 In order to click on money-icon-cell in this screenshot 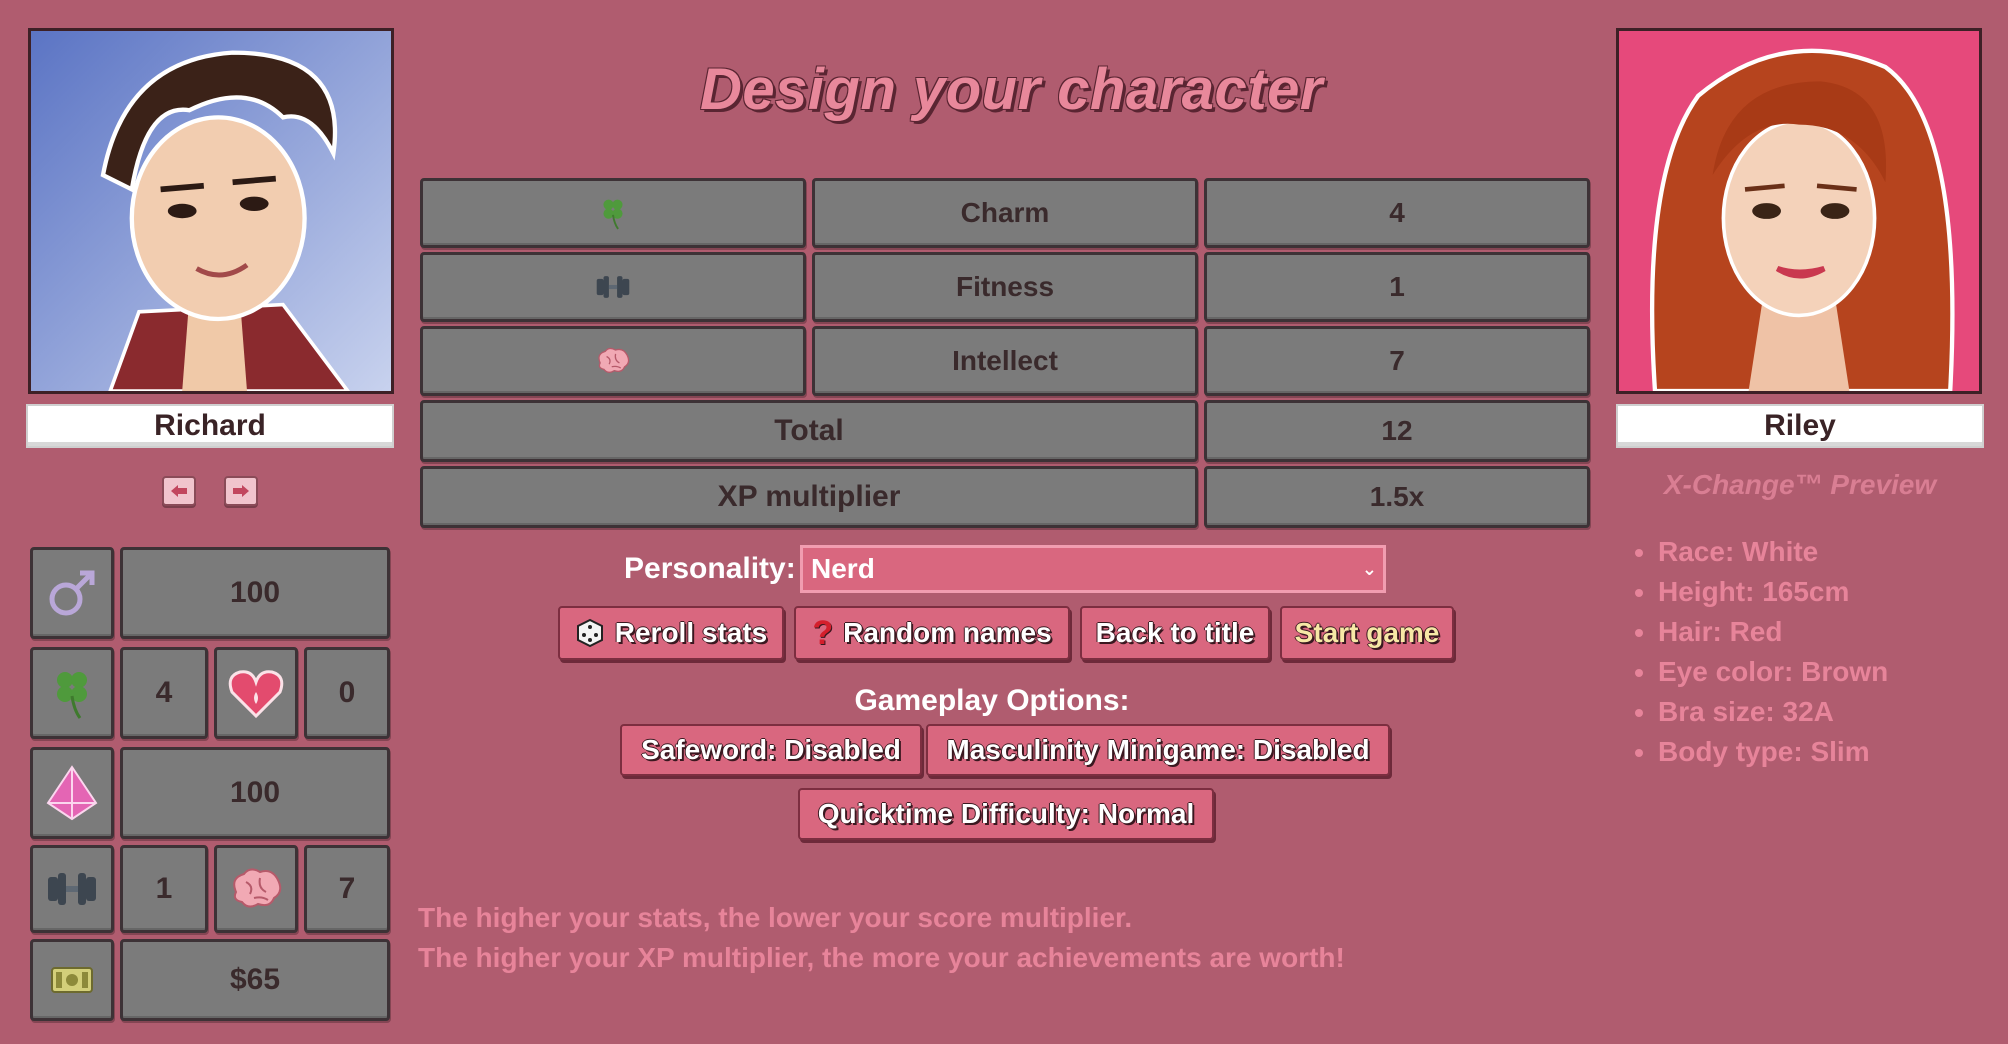, I will do `click(72, 980)`.